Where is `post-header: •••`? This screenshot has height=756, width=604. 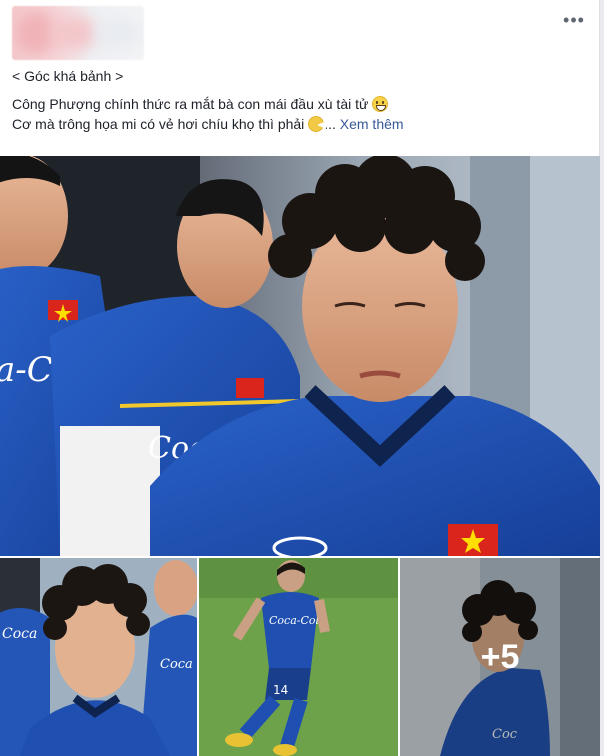 post-header: ••• is located at coordinates (300, 33).